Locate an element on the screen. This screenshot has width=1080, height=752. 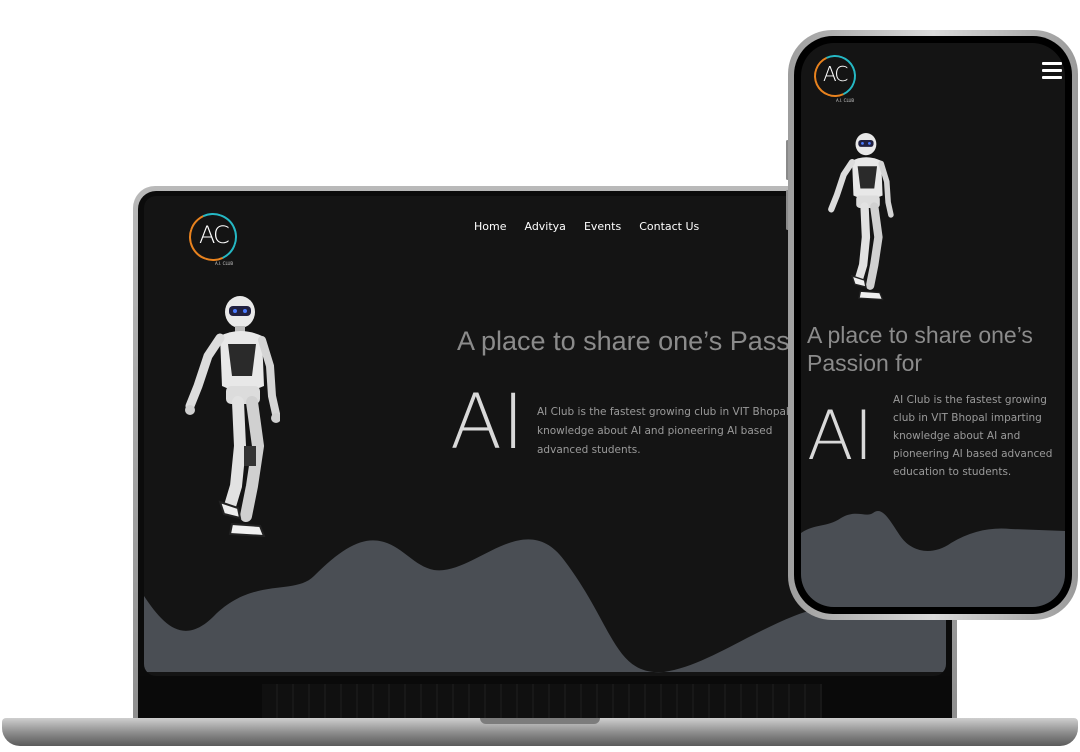
mobile-hero-title-line1: A place to share one’s is located at coordinates (920, 335).